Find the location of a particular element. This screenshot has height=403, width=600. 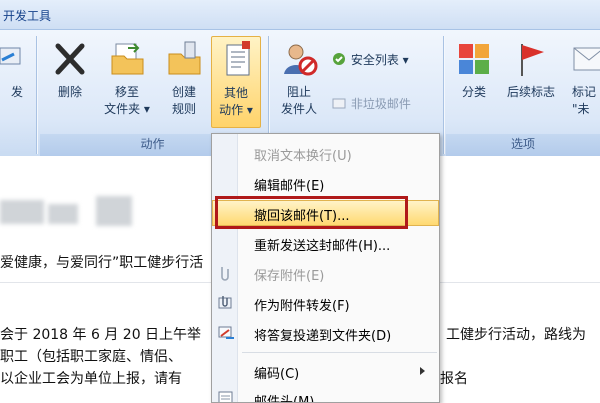

ribbon-tab-strip: 开发工具 is located at coordinates (300, 15).